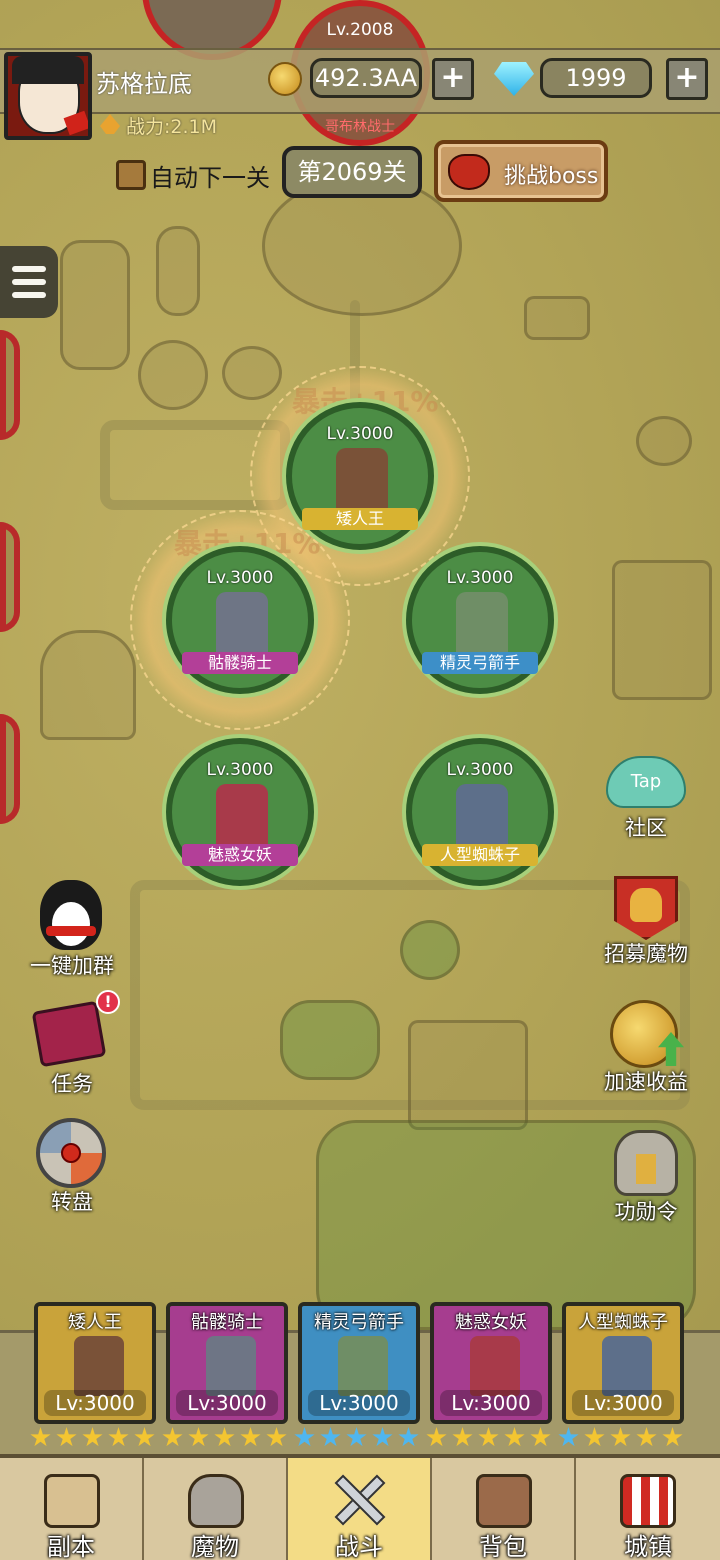 Image resolution: width=720 pixels, height=1560 pixels. What do you see at coordinates (99, 1366) in the screenshot?
I see `dwarf-king-portrait` at bounding box center [99, 1366].